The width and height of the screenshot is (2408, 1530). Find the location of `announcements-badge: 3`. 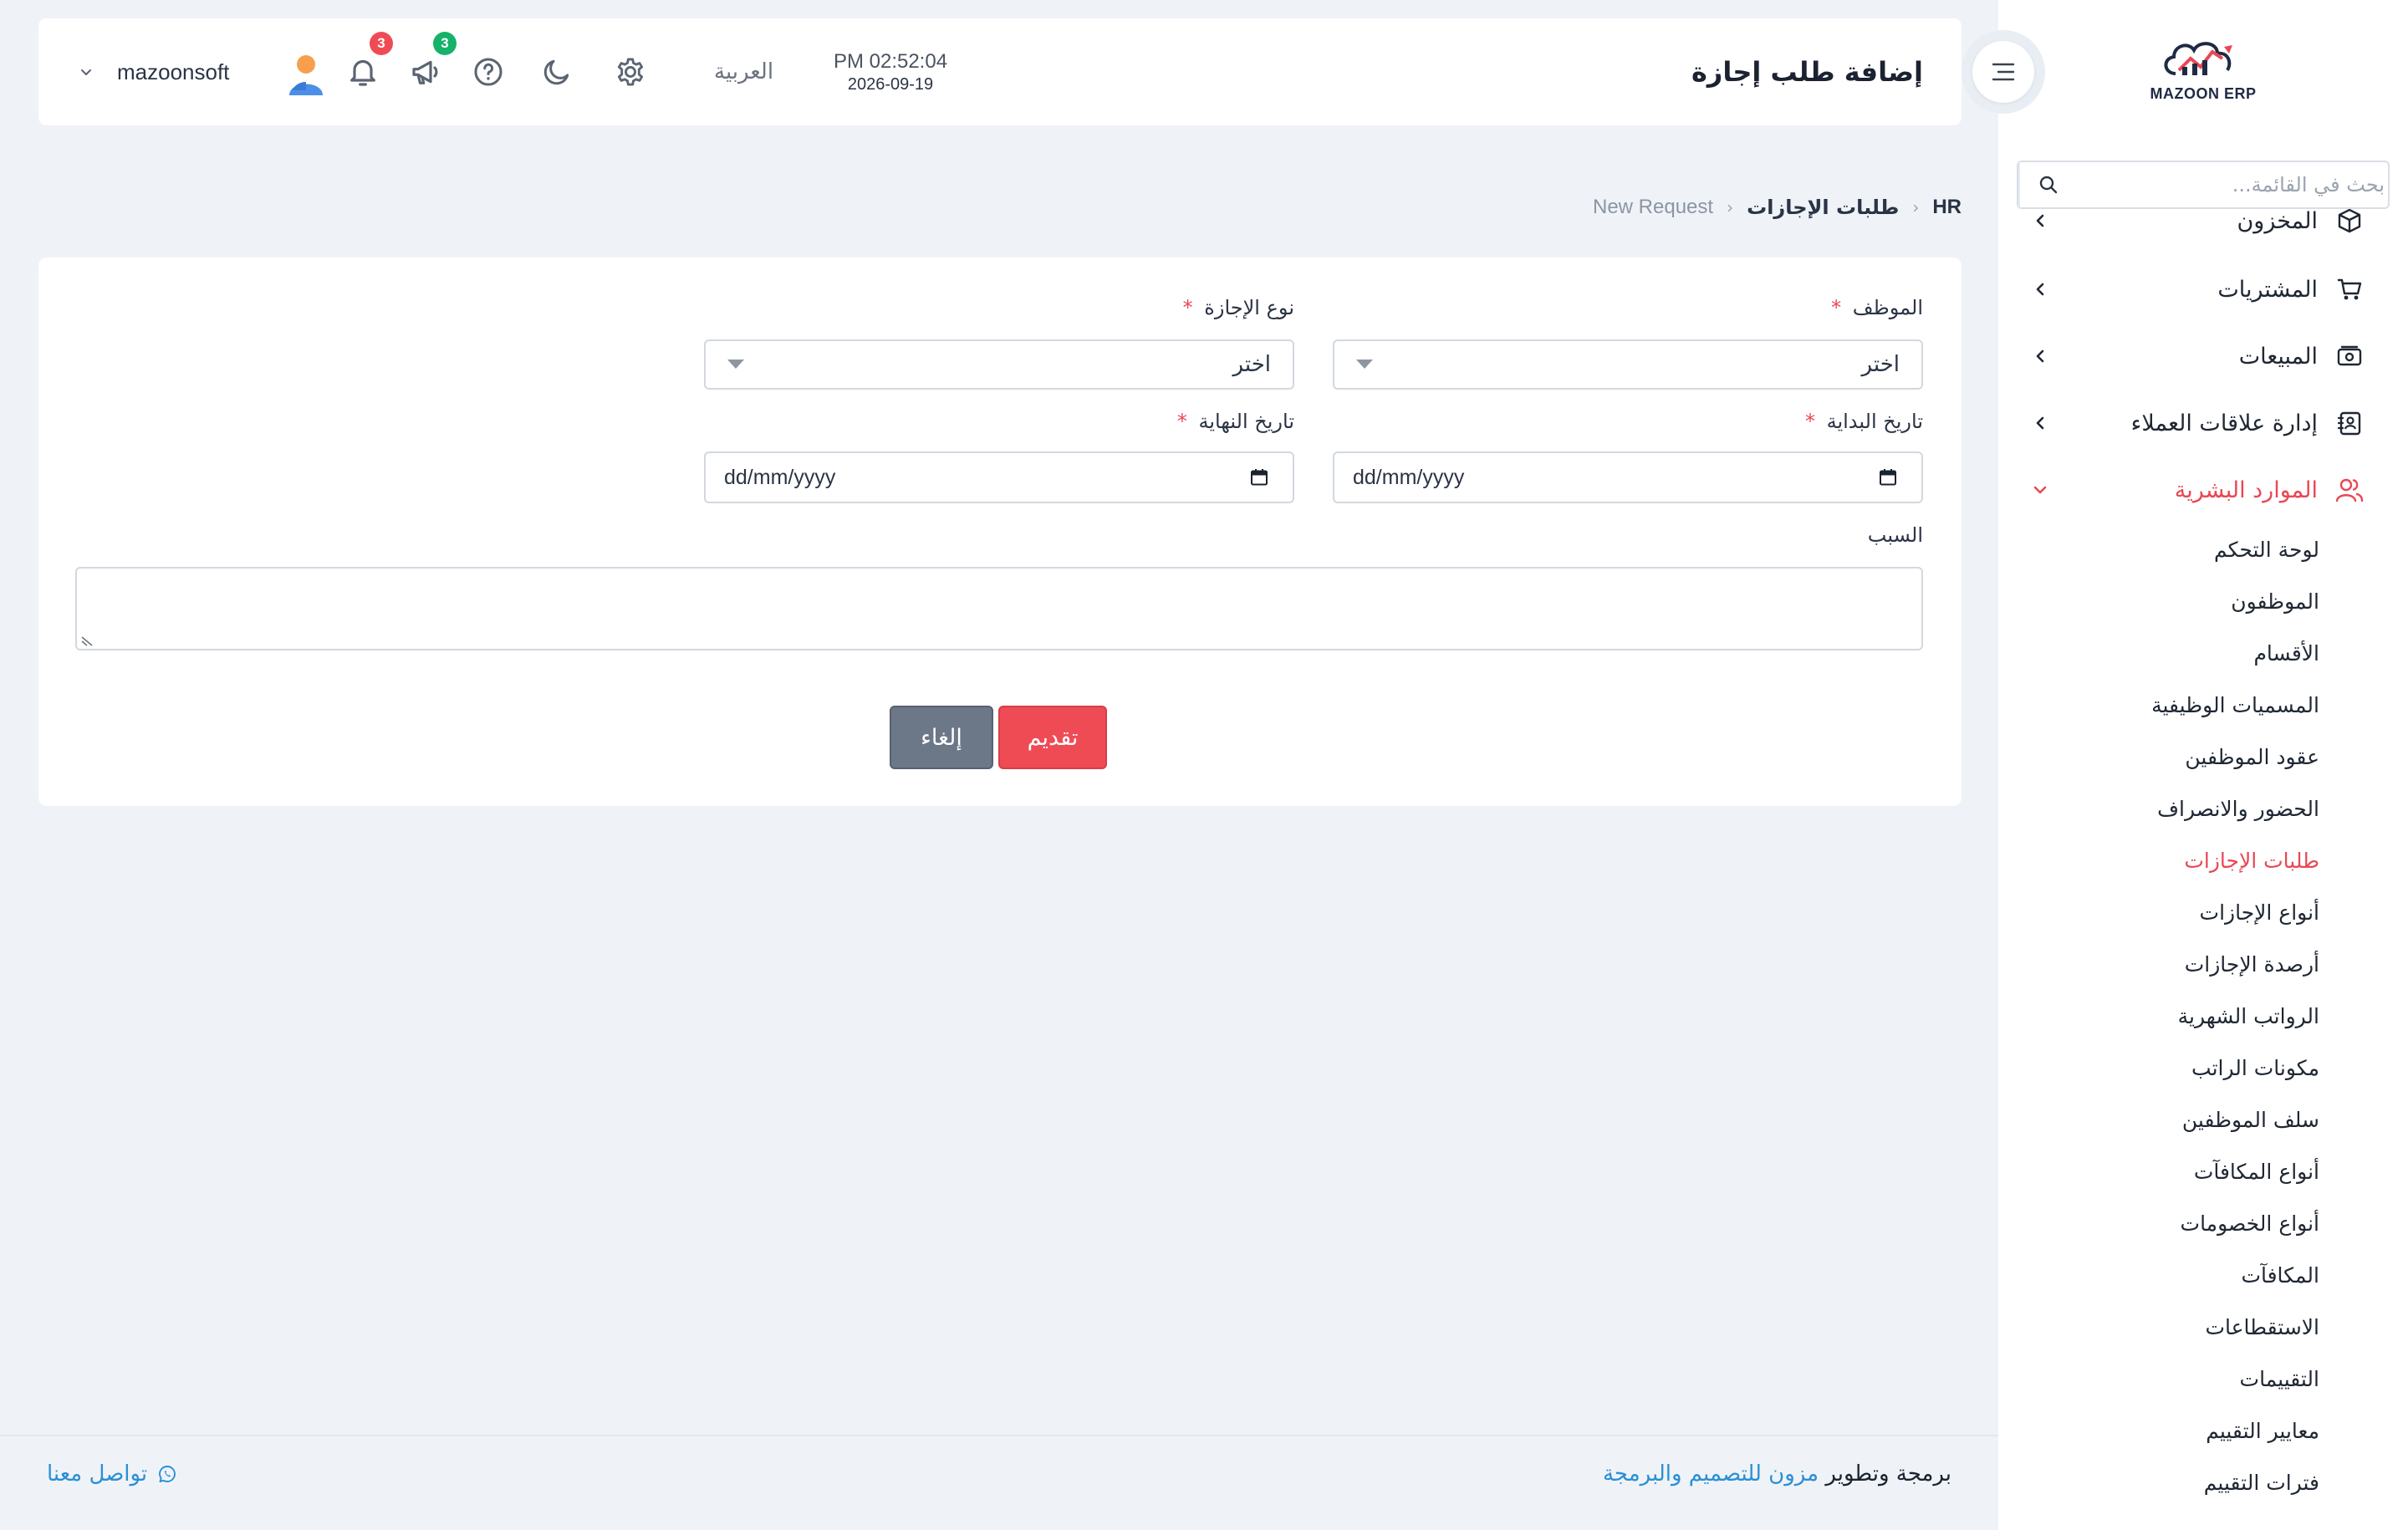

announcements-badge: 3 is located at coordinates (445, 43).